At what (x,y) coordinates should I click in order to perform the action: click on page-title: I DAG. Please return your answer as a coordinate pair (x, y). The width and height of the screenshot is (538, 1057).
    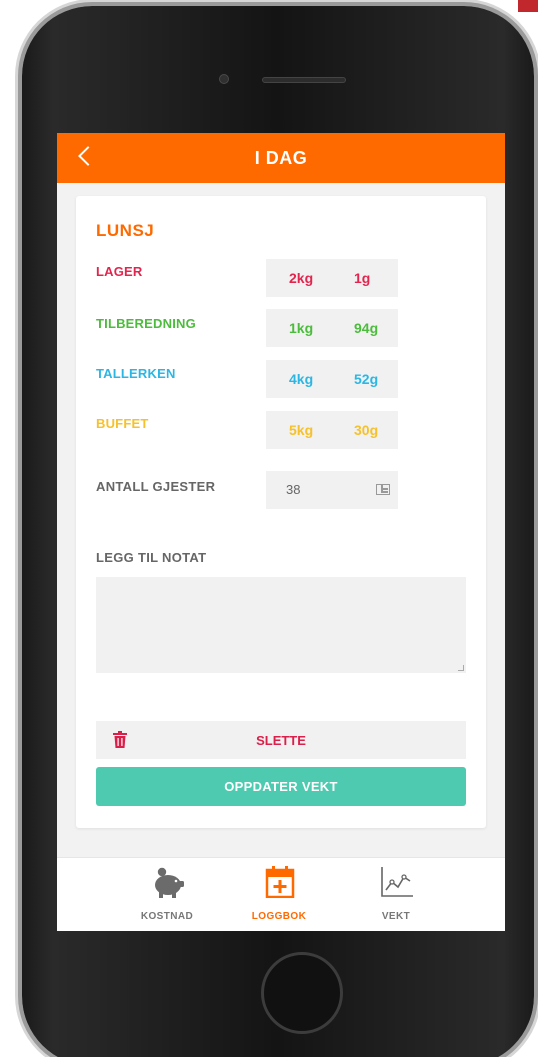
    Looking at the image, I should click on (281, 158).